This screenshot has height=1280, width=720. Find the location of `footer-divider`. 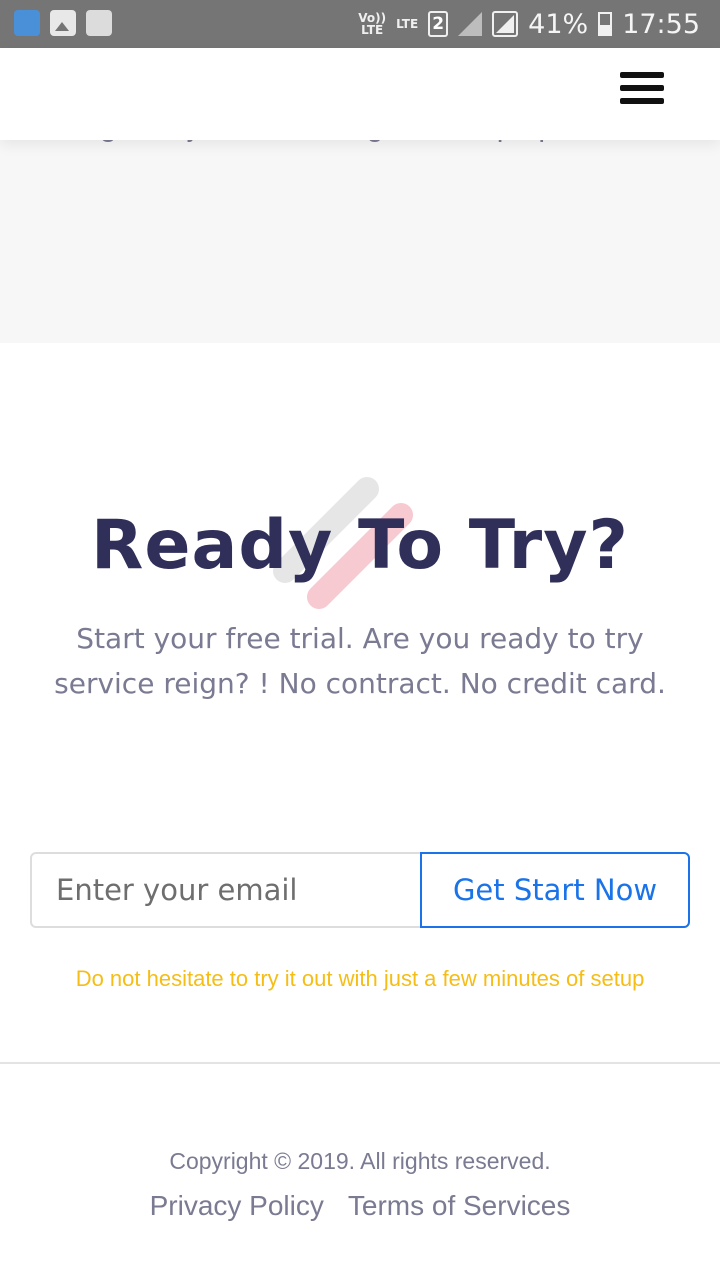

footer-divider is located at coordinates (360, 1063).